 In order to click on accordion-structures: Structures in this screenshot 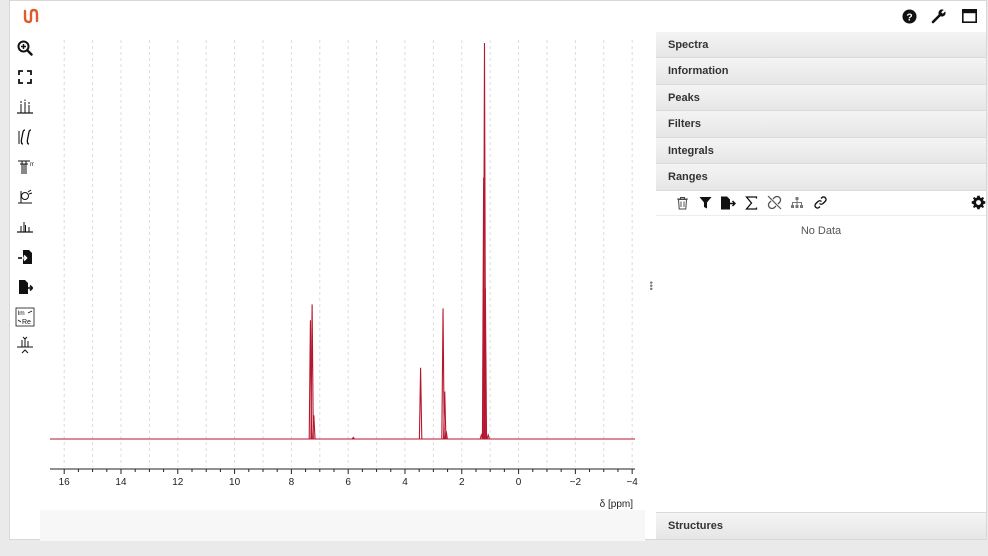, I will do `click(821, 525)`.